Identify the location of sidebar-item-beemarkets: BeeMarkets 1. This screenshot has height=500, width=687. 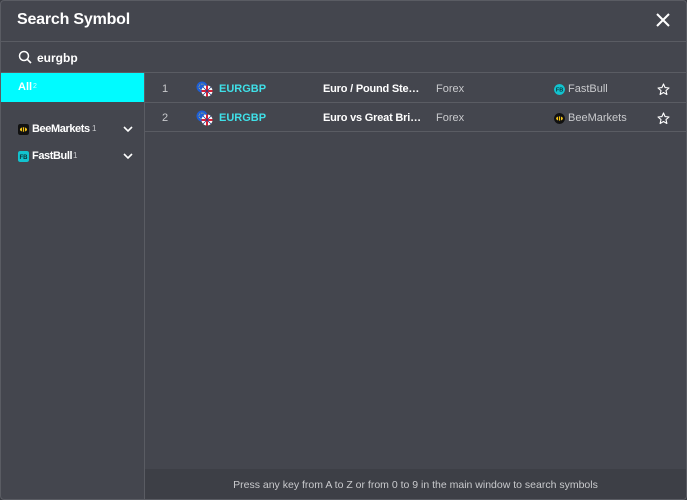
(72, 130).